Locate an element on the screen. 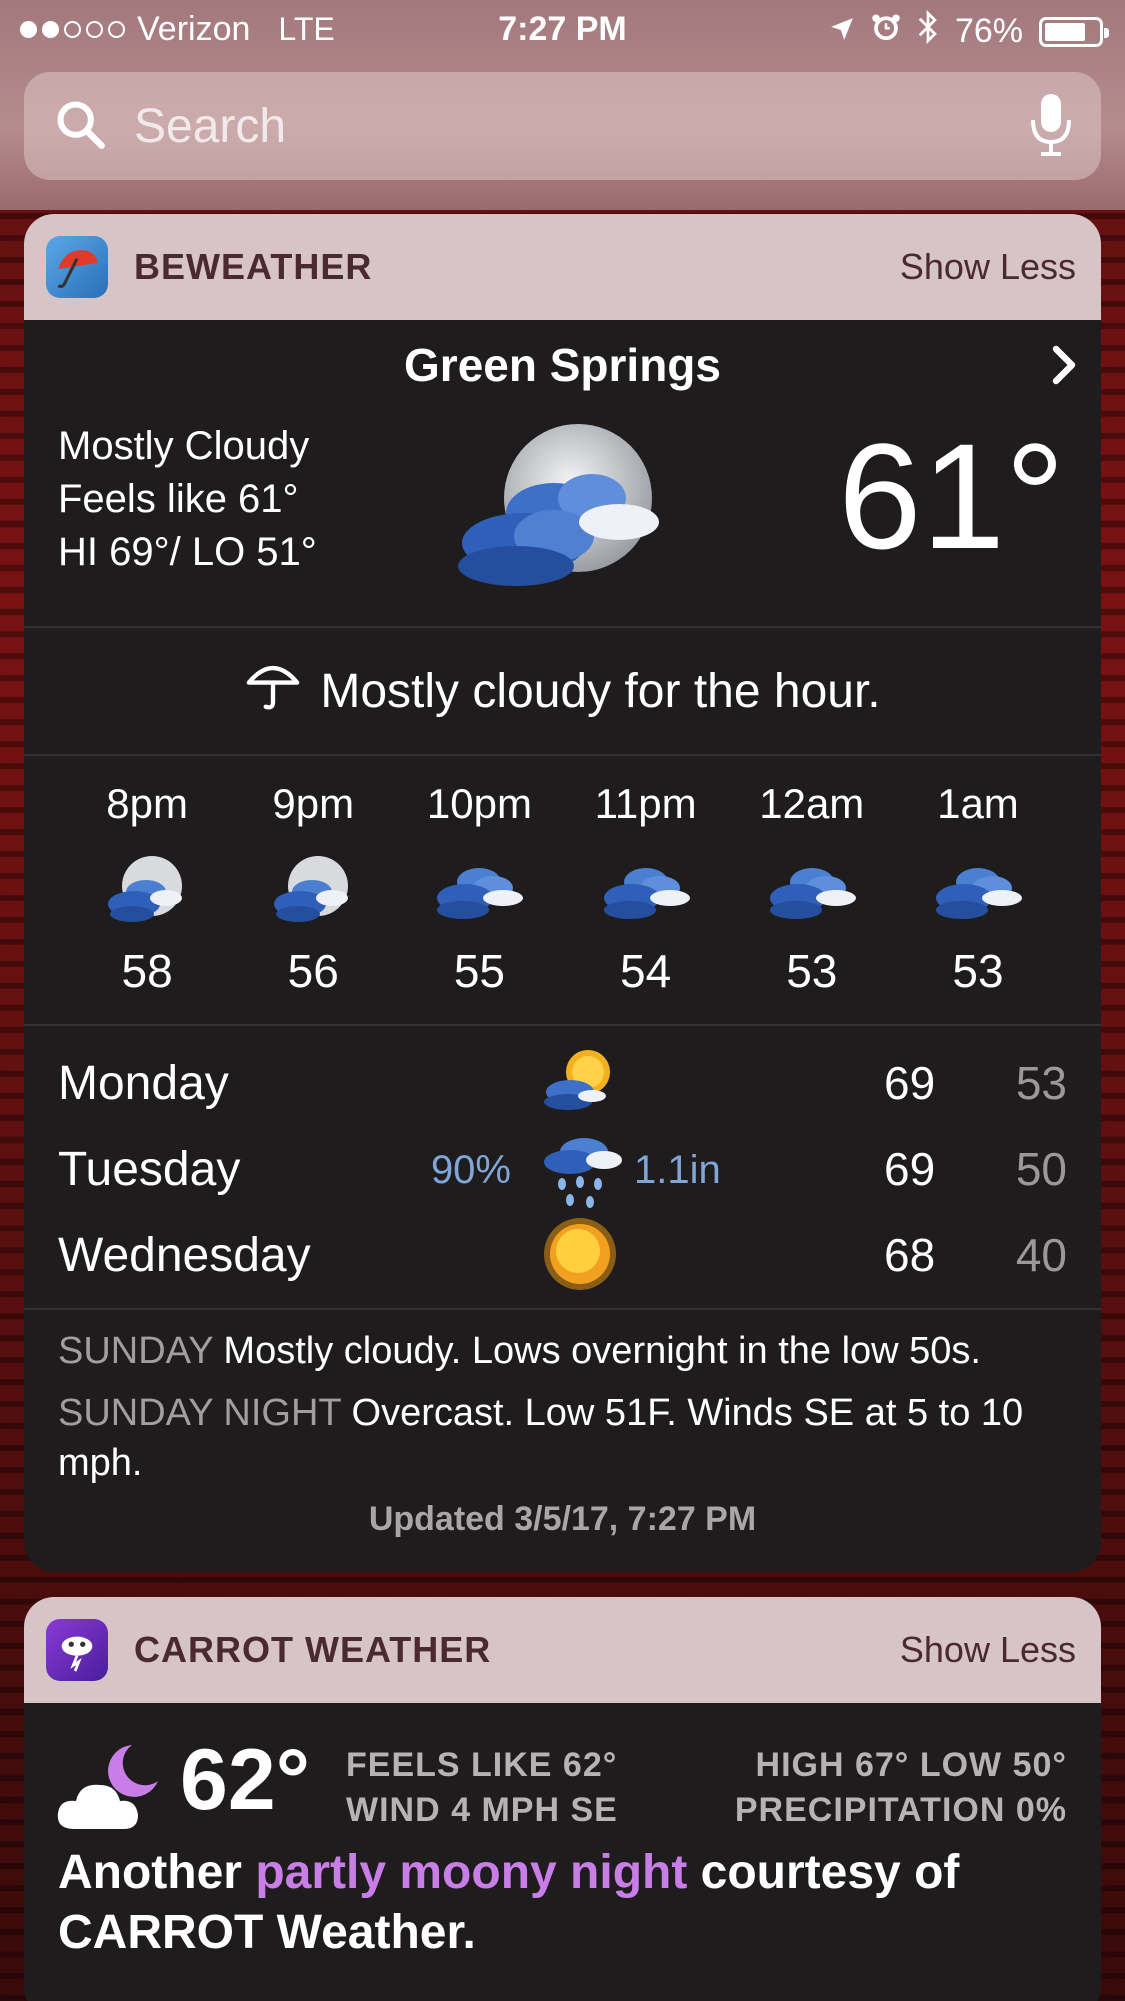 The image size is (1125, 2001). umbrella-icon is located at coordinates (273, 691).